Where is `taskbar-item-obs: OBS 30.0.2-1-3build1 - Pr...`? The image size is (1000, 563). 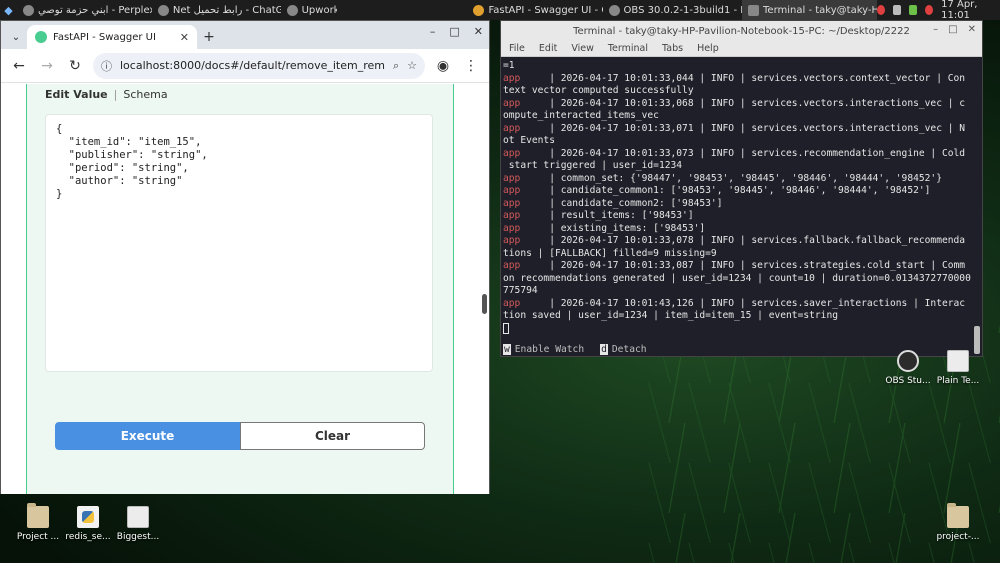
taskbar-item-obs: OBS 30.0.2-1-3build1 - Pr... is located at coordinates (672, 10).